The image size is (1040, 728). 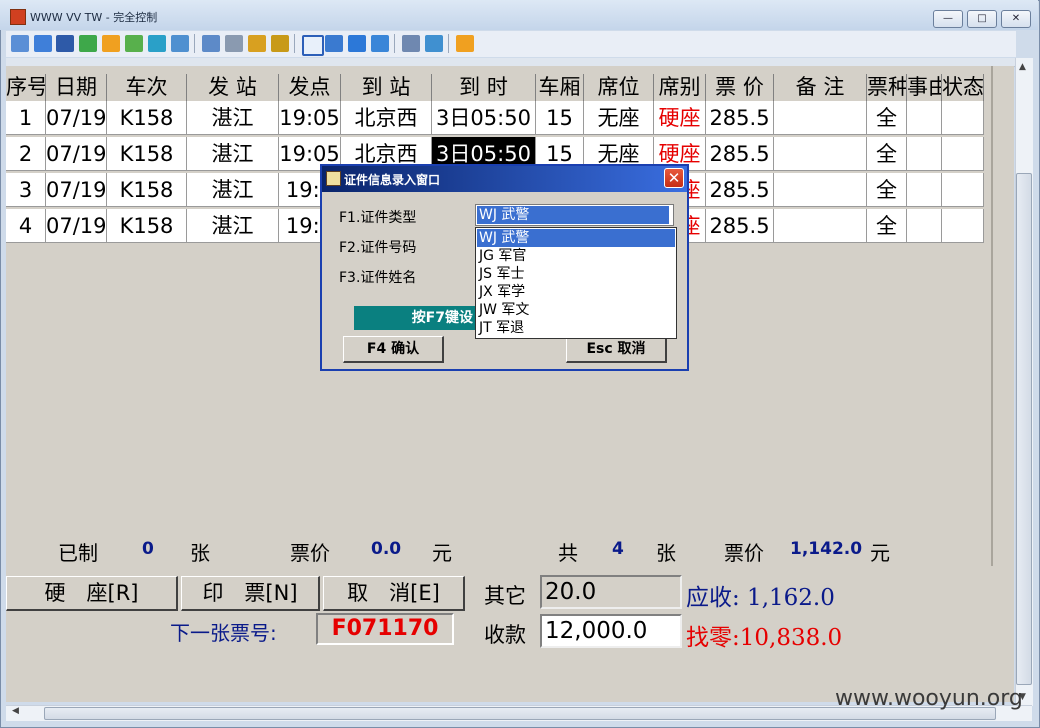 What do you see at coordinates (313, 45) in the screenshot?
I see `window-mode-icon` at bounding box center [313, 45].